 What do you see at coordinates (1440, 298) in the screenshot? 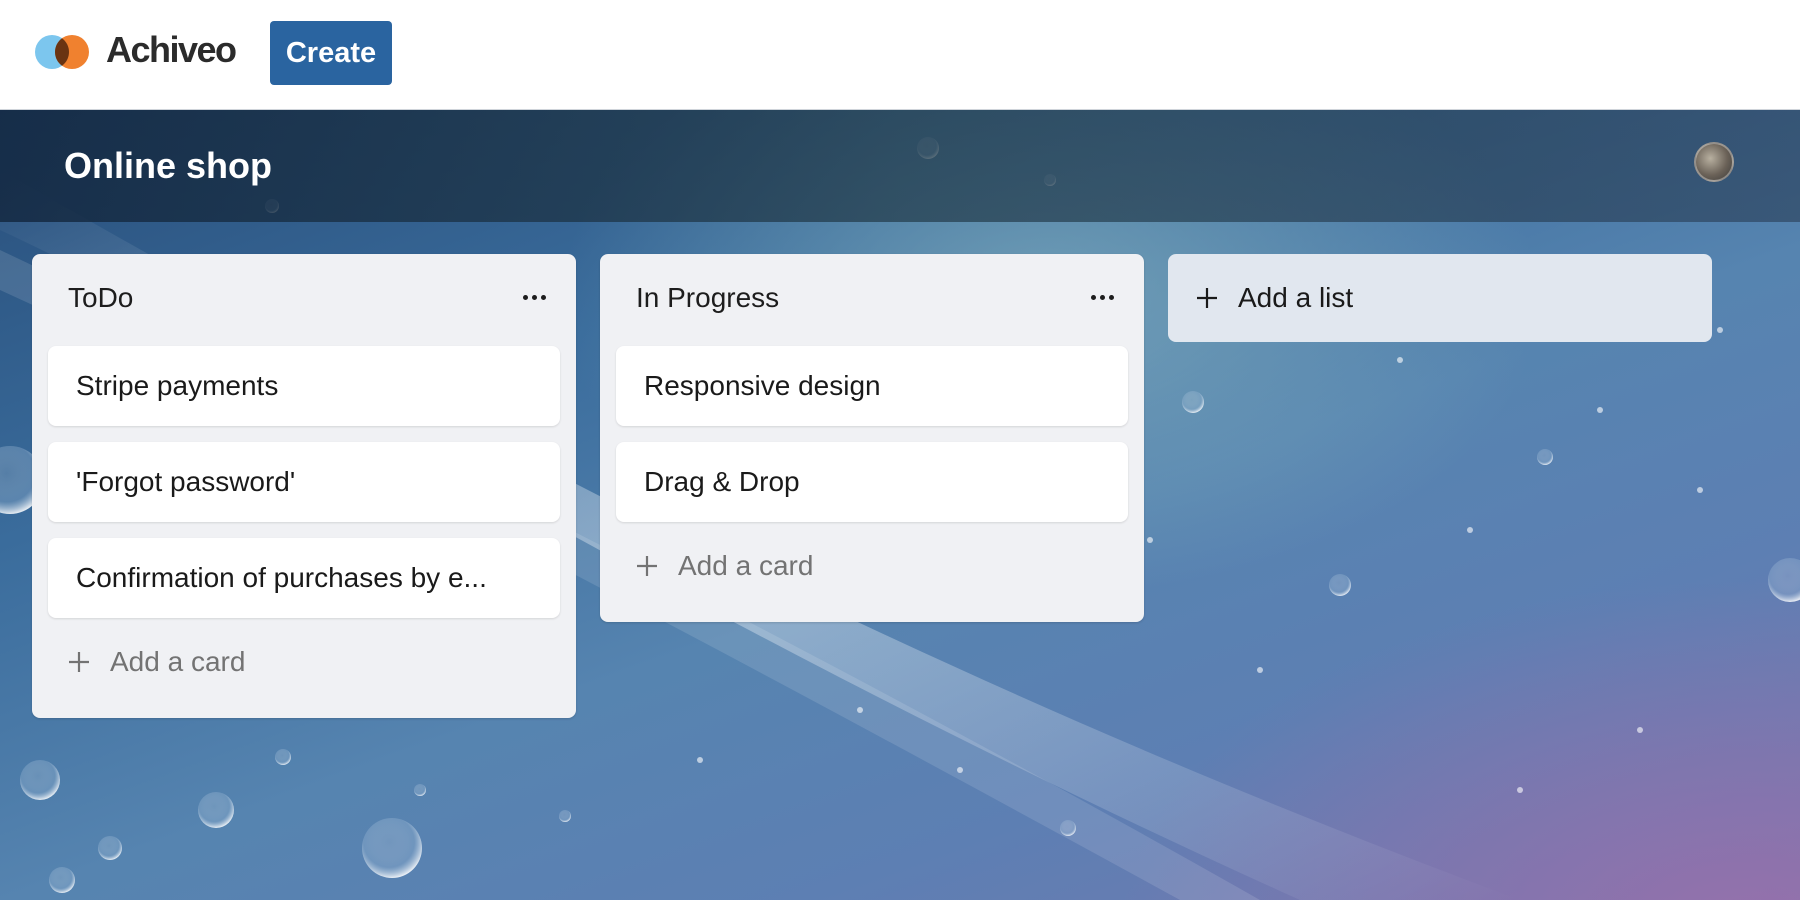
I see `add-list-button: Add a list` at bounding box center [1440, 298].